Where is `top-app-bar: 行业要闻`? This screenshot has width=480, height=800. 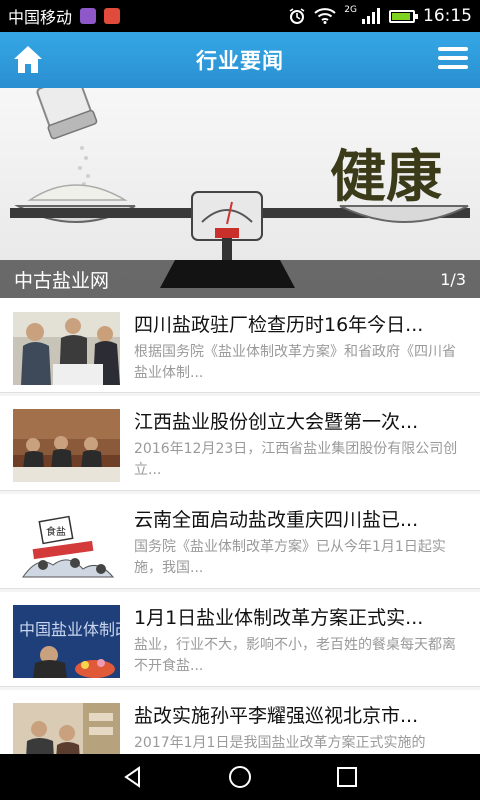 top-app-bar: 行业要闻 is located at coordinates (240, 60).